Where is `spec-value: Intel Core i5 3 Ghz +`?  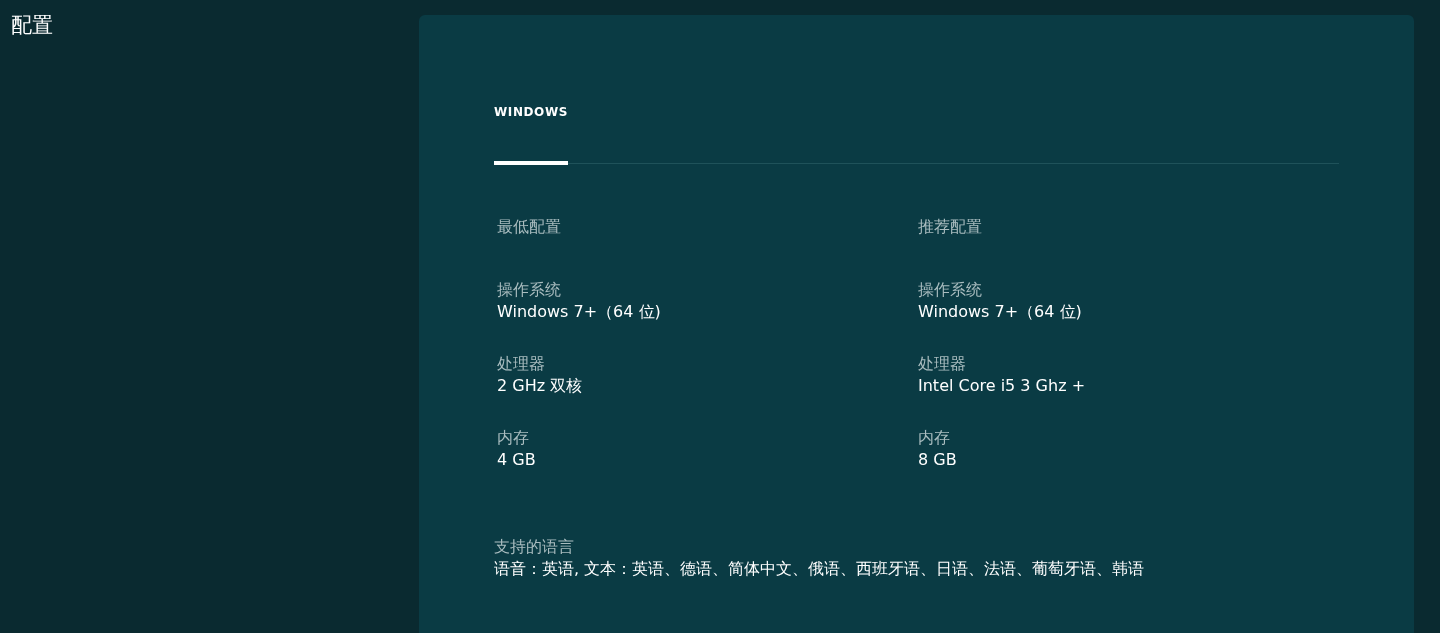
spec-value: Intel Core i5 3 Ghz + is located at coordinates (1002, 386).